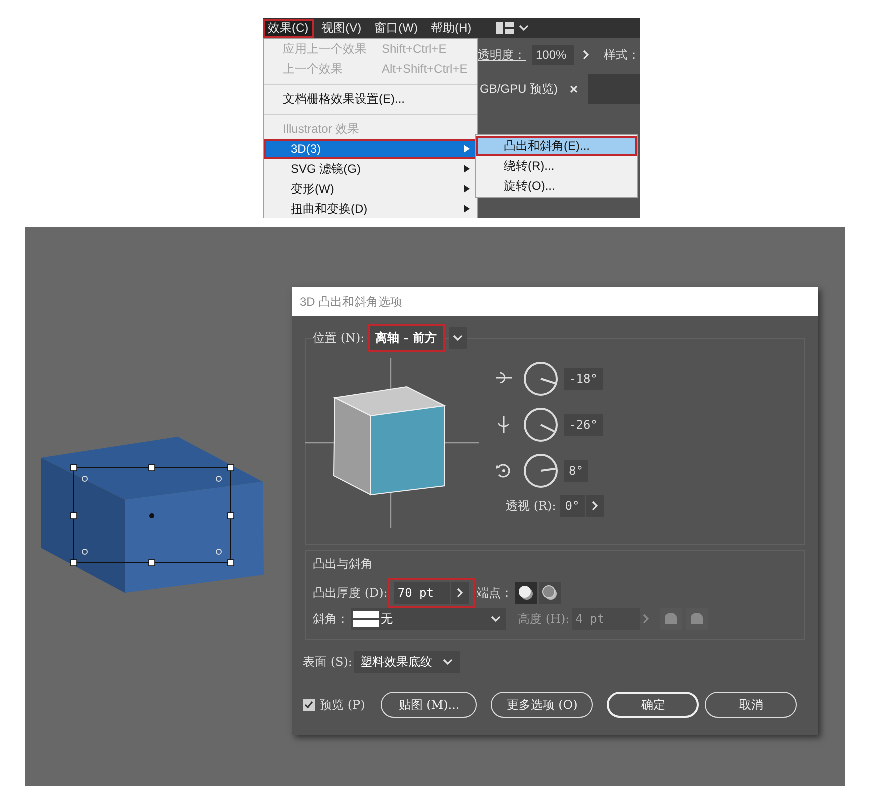 The image size is (870, 786). What do you see at coordinates (572, 506) in the screenshot?
I see `perspective-field: 0°` at bounding box center [572, 506].